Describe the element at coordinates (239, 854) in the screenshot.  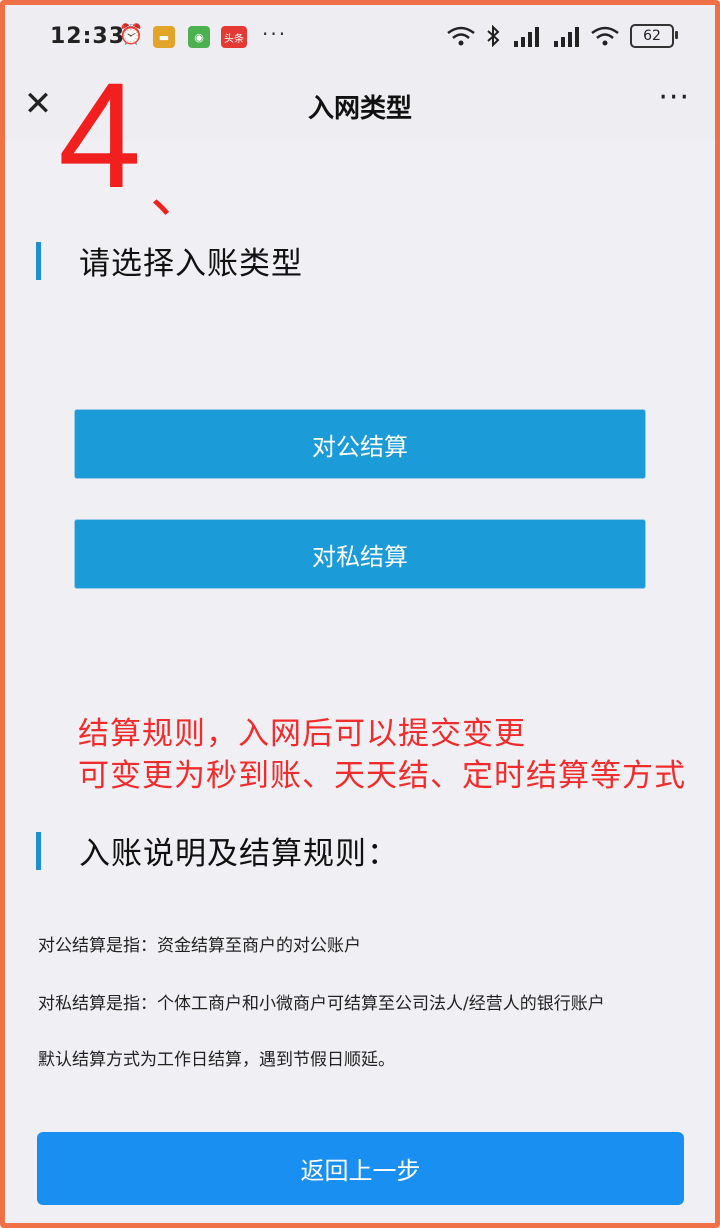
I see `section-title: 入账说明及结算规则：` at that location.